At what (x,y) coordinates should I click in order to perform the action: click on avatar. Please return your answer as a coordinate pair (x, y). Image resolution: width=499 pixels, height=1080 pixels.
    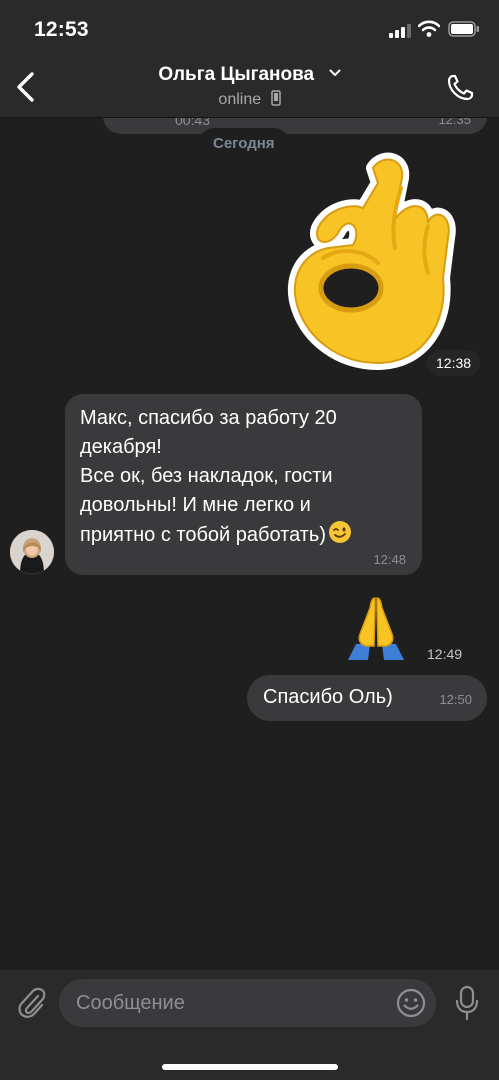
    Looking at the image, I should click on (32, 552).